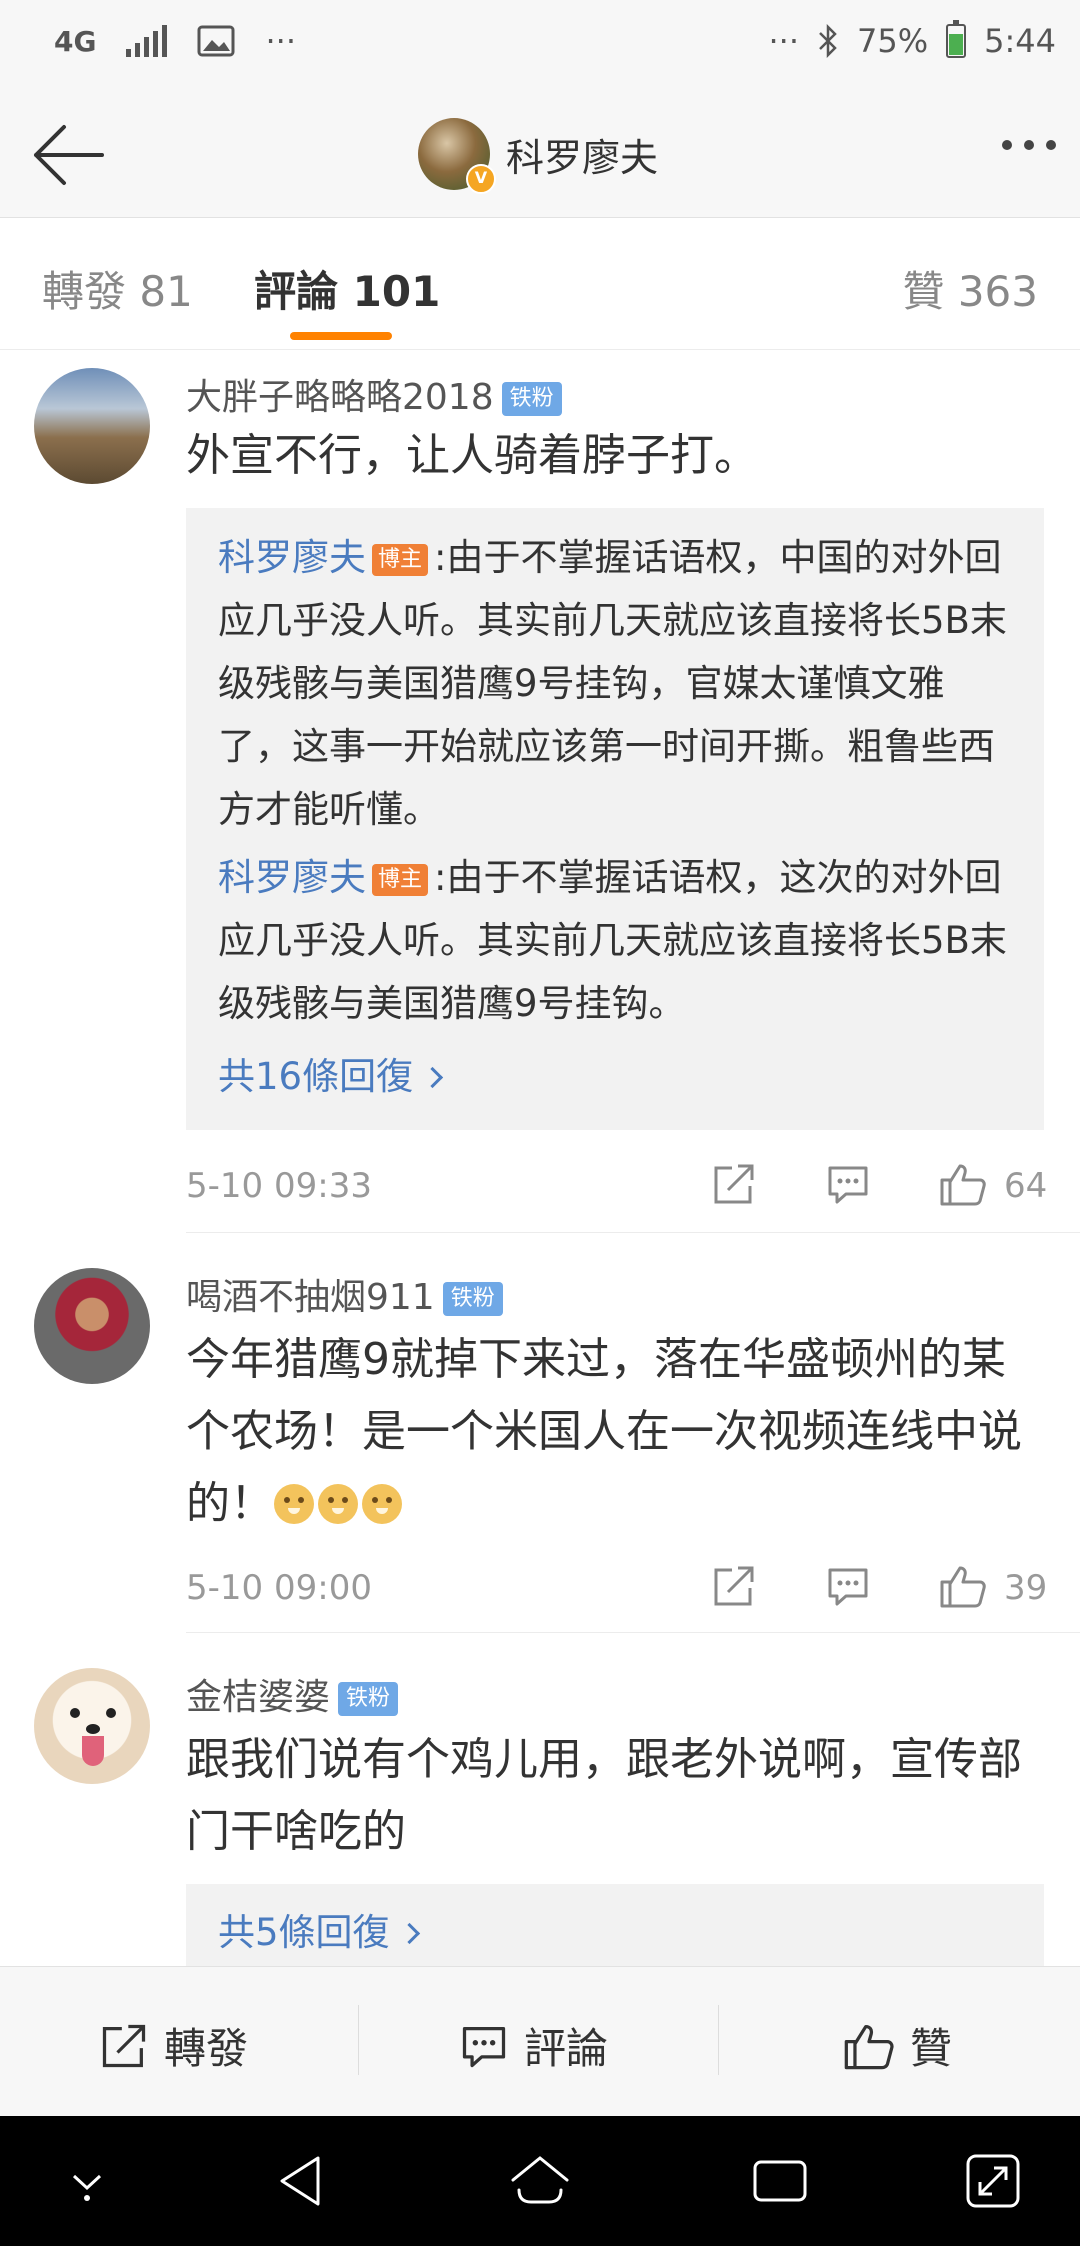 This screenshot has width=1080, height=2246. I want to click on tab-count: 363, so click(997, 291).